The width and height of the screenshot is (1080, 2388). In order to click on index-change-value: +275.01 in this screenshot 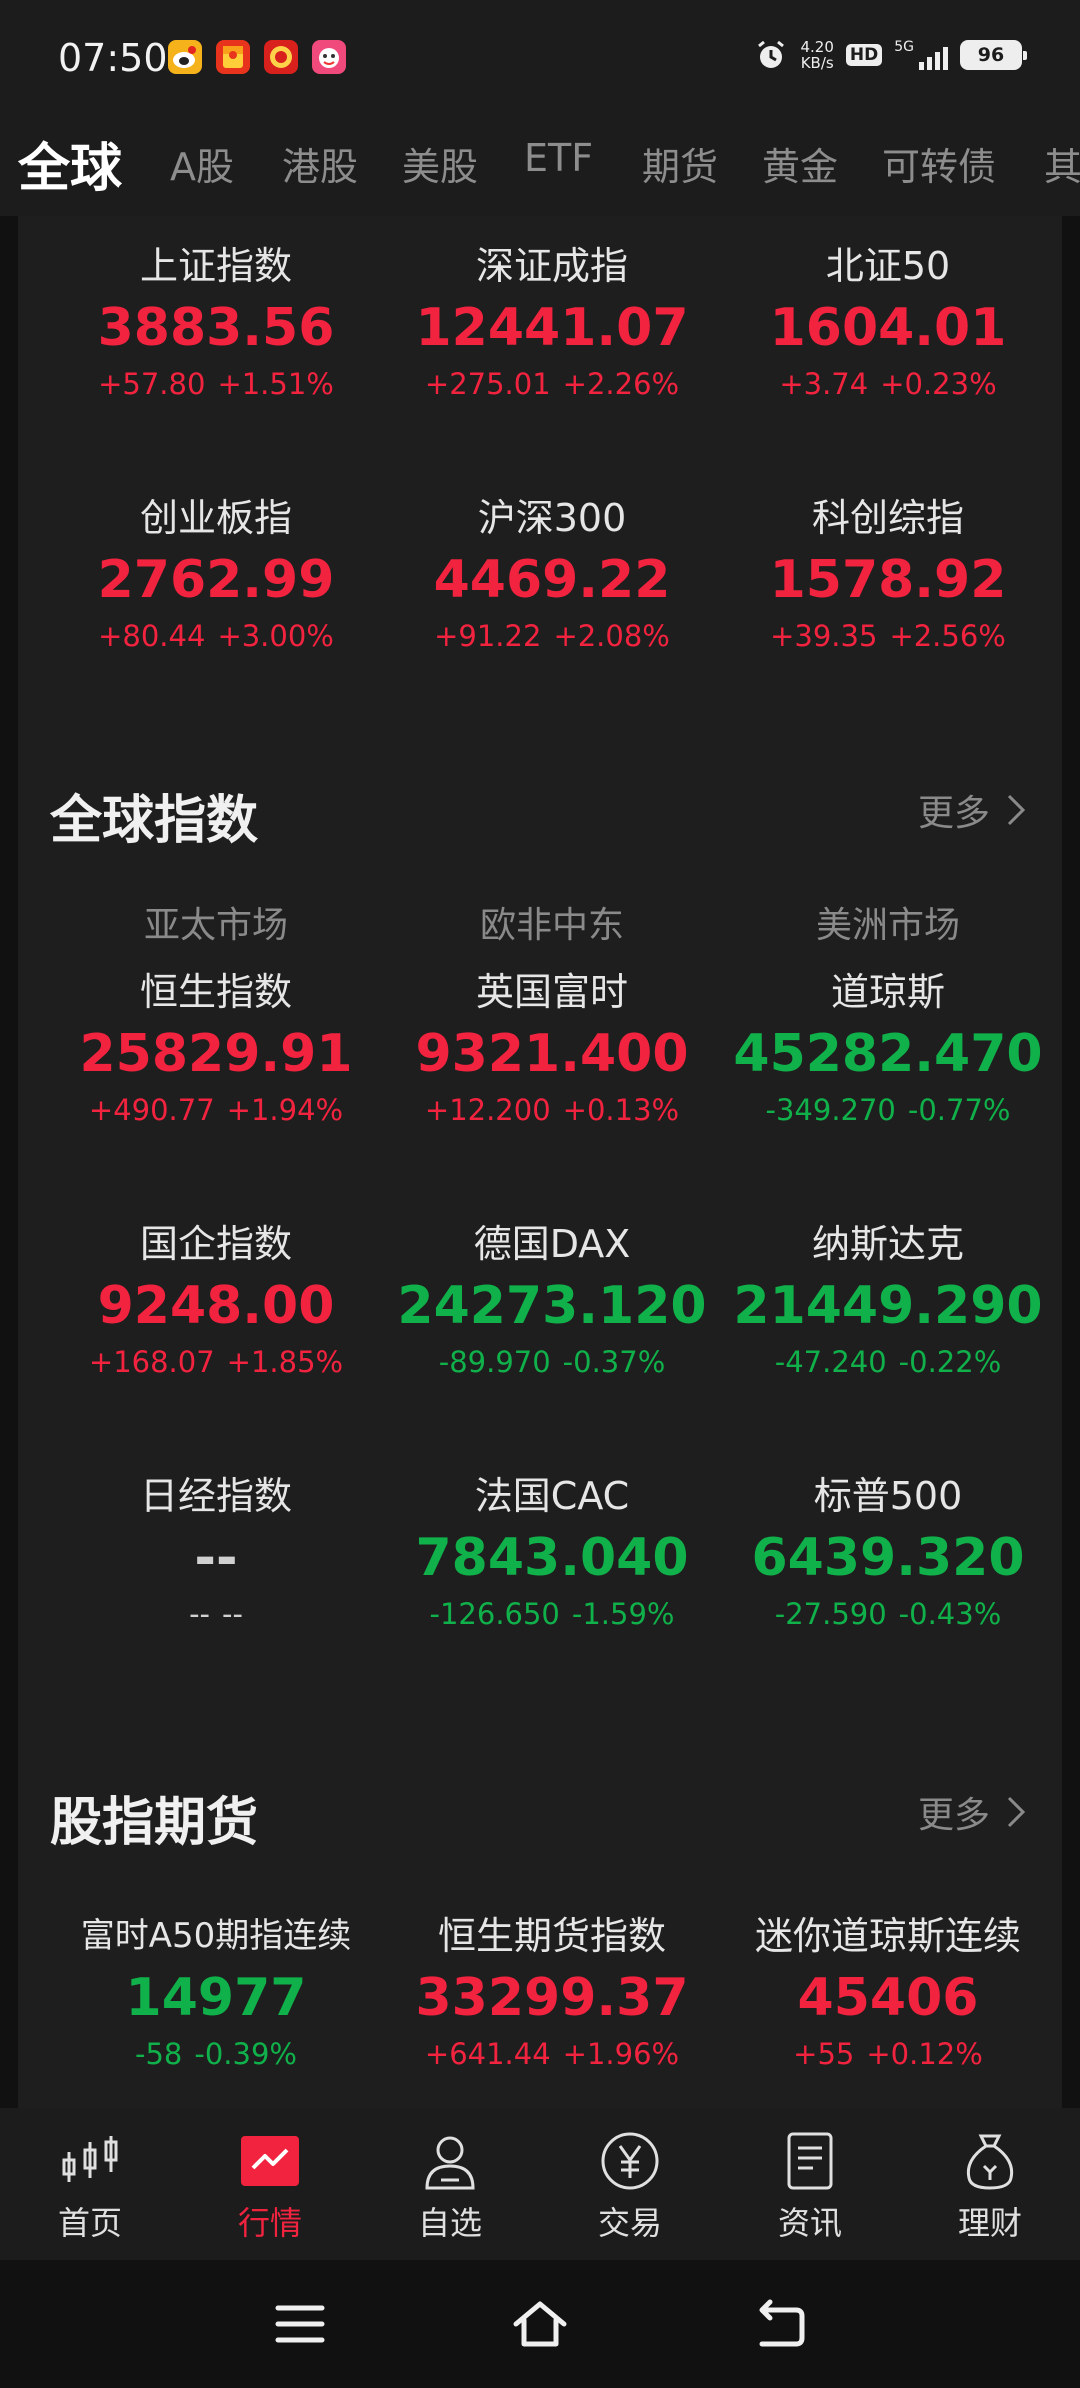, I will do `click(487, 384)`.